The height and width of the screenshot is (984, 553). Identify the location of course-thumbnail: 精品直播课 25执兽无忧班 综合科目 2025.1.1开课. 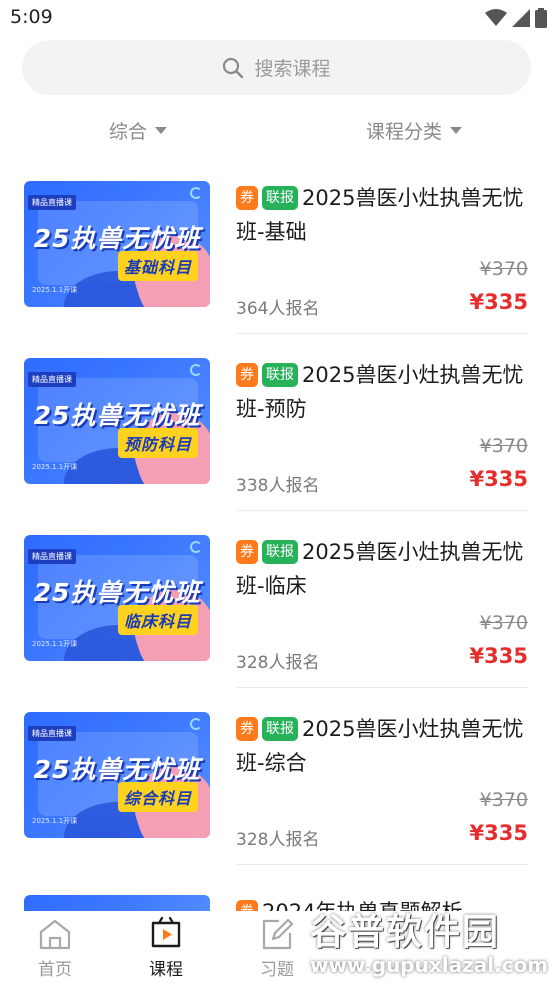
(117, 775).